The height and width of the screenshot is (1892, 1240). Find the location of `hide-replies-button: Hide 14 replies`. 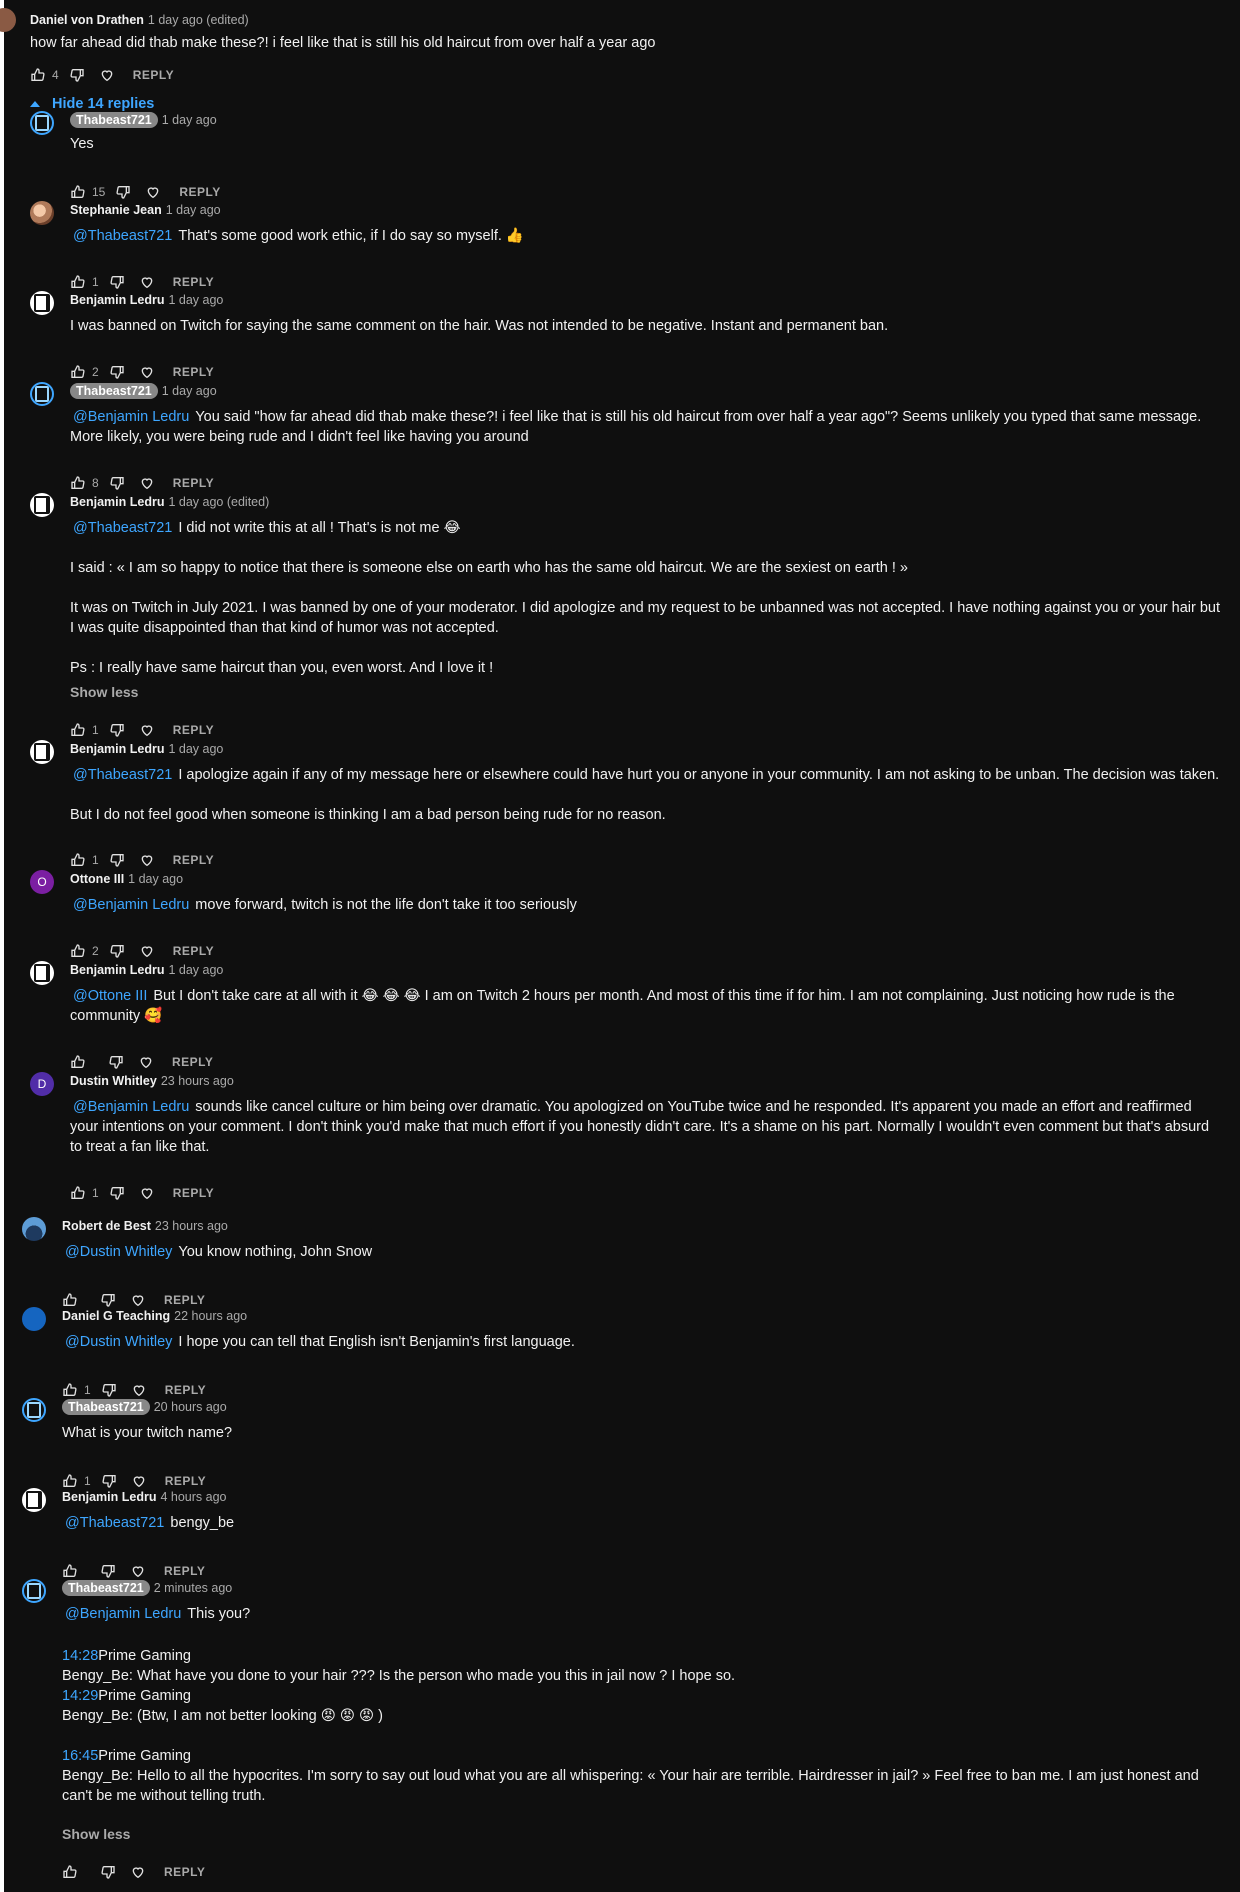

hide-replies-button: Hide 14 replies is located at coordinates (92, 104).